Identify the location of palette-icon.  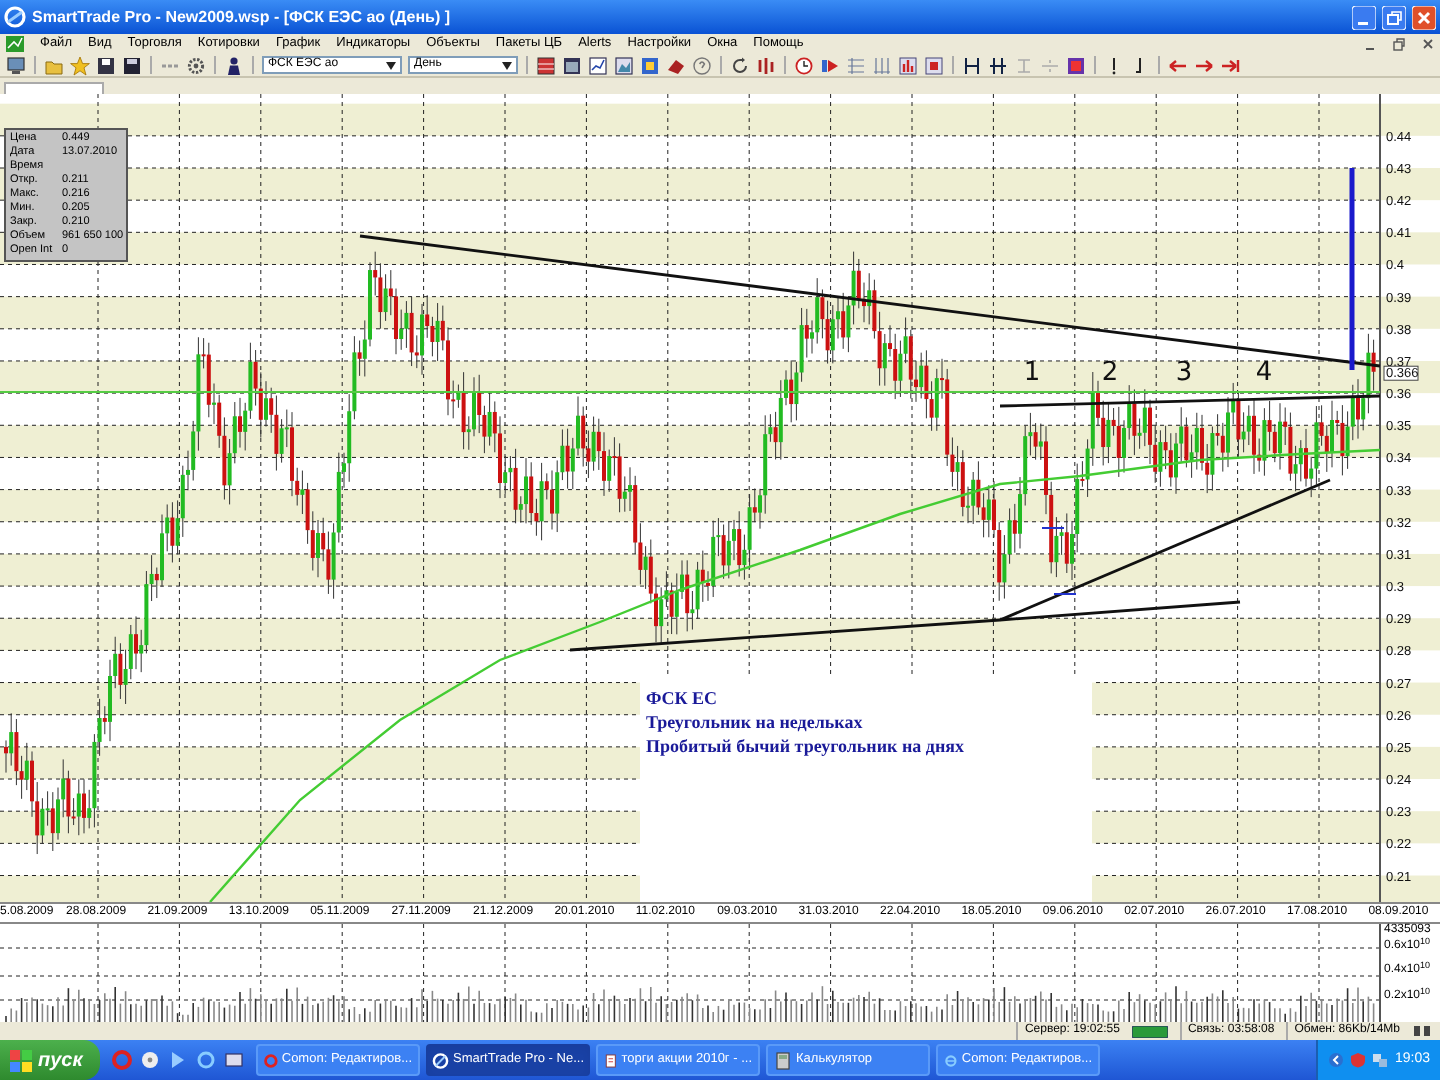
(1076, 65).